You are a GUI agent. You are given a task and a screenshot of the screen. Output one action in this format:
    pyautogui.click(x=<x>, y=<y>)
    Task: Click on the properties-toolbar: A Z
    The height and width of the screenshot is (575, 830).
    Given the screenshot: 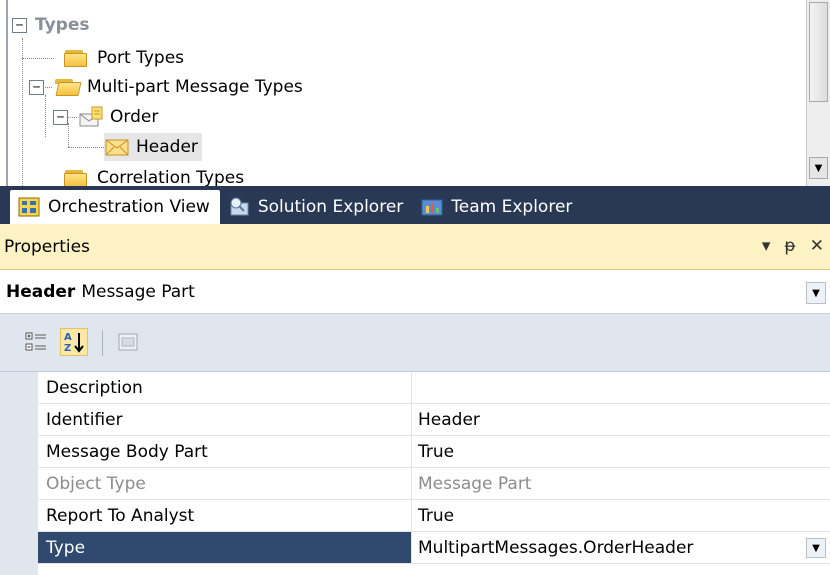 What is the action you would take?
    pyautogui.click(x=415, y=343)
    